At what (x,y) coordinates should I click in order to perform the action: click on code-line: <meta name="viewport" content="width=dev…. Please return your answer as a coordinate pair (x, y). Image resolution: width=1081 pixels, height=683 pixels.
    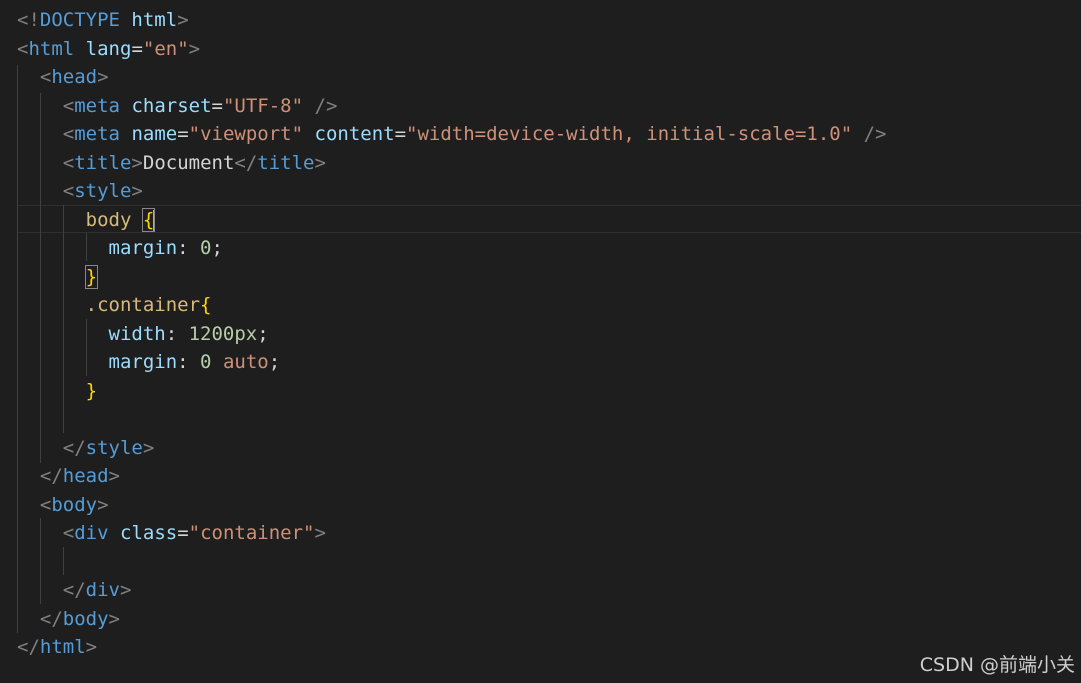
    Looking at the image, I should click on (540, 134).